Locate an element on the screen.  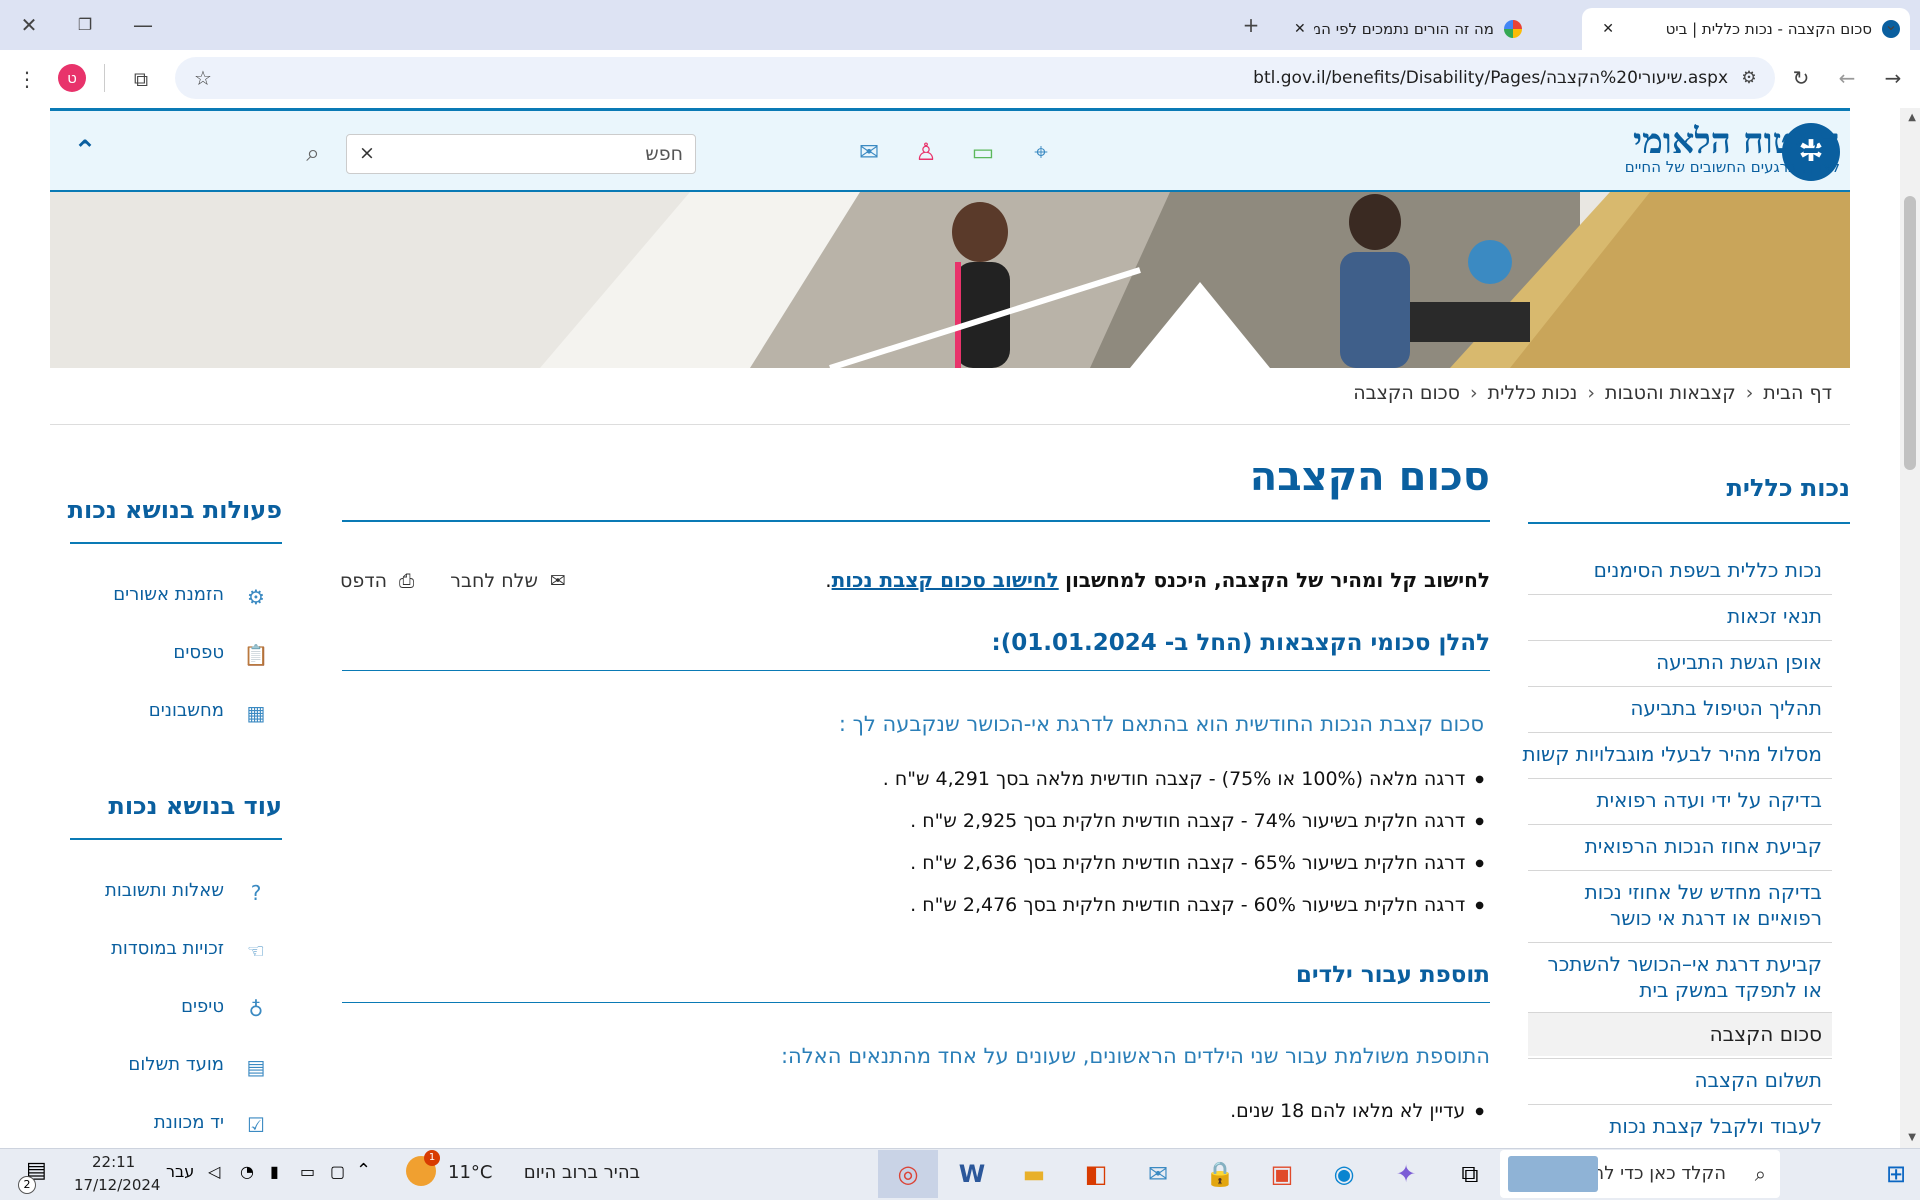
reload-icon: ↻ is located at coordinates (1801, 78).